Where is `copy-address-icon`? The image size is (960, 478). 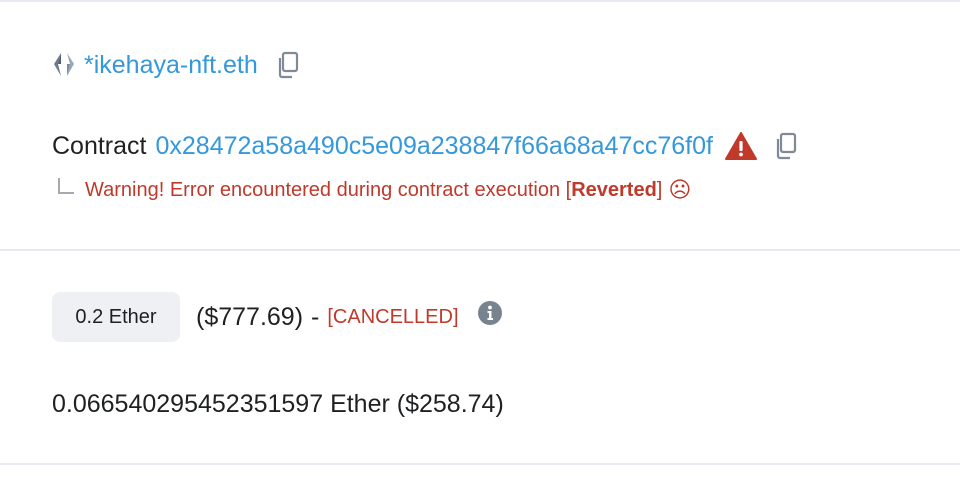 copy-address-icon is located at coordinates (786, 146).